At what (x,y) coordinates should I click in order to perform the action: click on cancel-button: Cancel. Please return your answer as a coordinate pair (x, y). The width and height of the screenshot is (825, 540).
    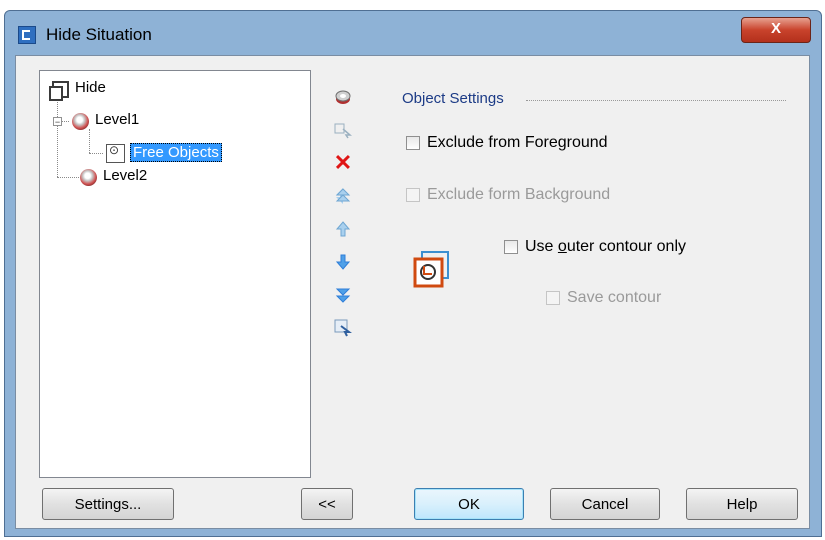
    Looking at the image, I should click on (605, 504).